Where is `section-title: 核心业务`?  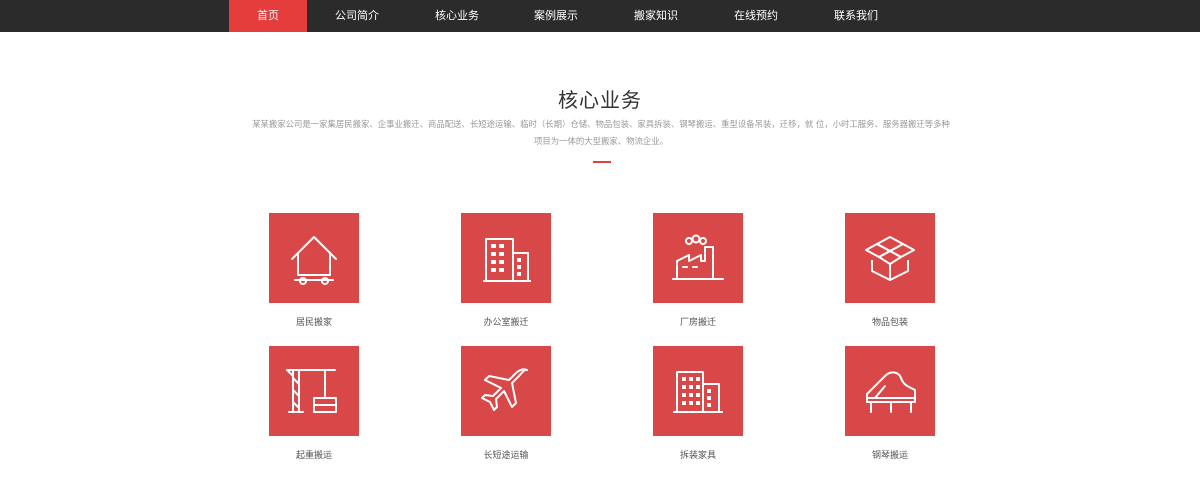
section-title: 核心业务 is located at coordinates (600, 100).